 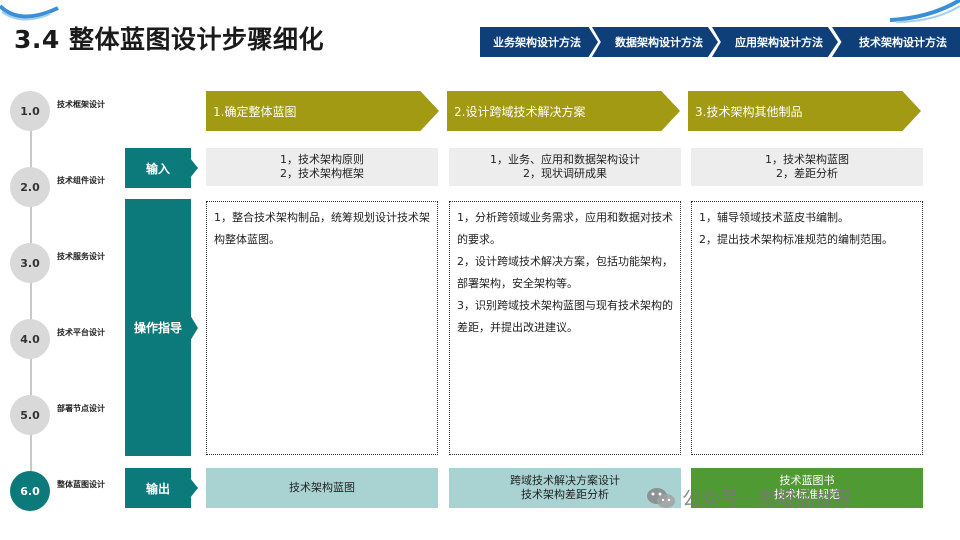 I want to click on step-6-active: 6.0 整体蓝图设计, so click(x=60, y=491).